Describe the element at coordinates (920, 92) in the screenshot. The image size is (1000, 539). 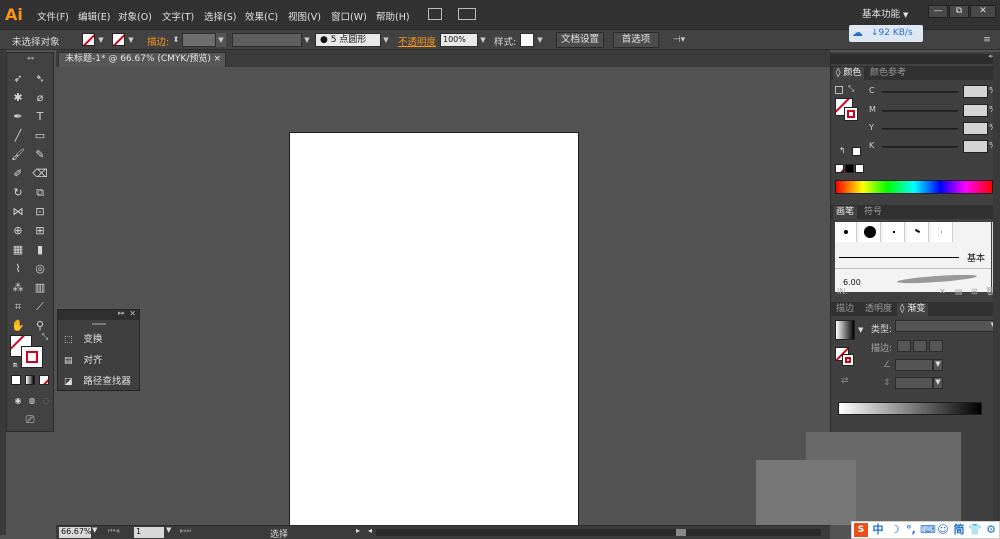
I see `channel-c-slider` at that location.